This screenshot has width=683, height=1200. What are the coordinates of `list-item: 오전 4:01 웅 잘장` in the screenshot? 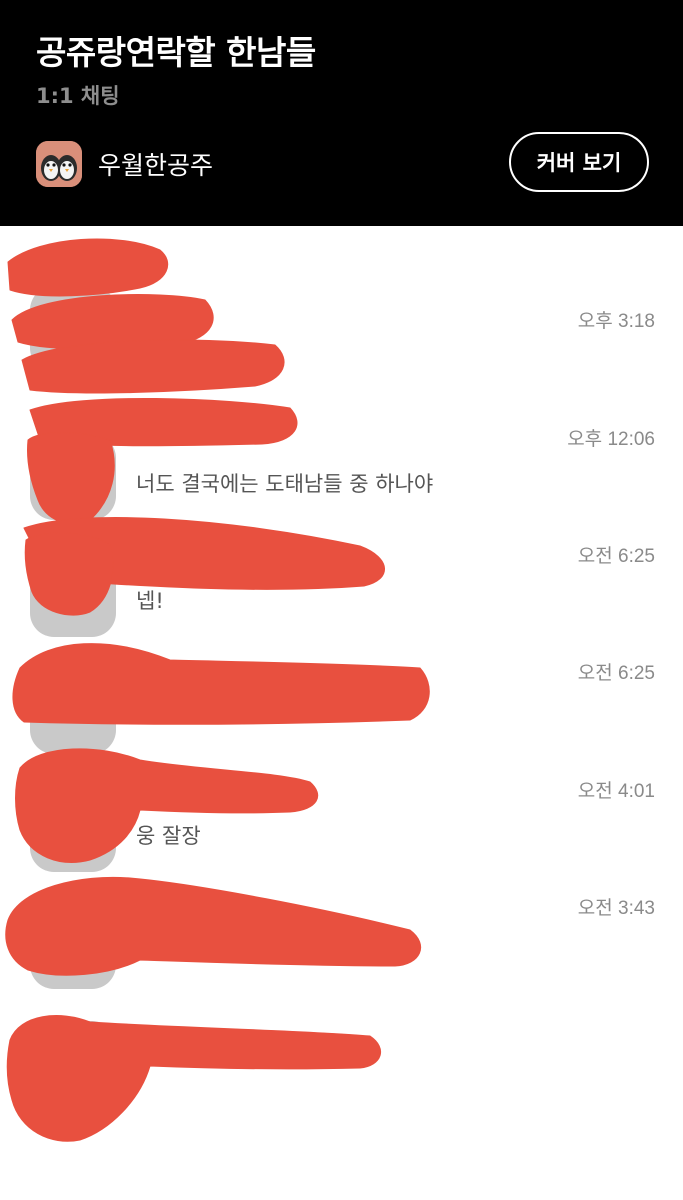 It's located at (341, 835).